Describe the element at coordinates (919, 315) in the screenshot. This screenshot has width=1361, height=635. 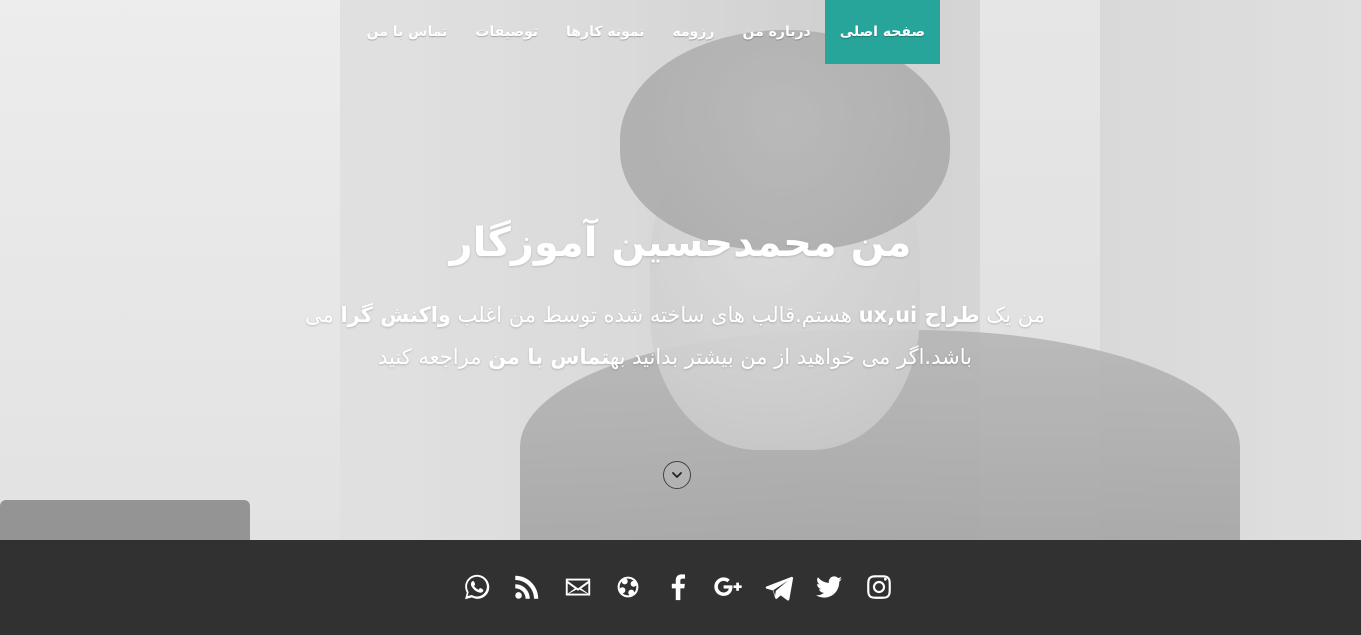
I see `hero-desc-highlight: طراح ux,ui` at that location.